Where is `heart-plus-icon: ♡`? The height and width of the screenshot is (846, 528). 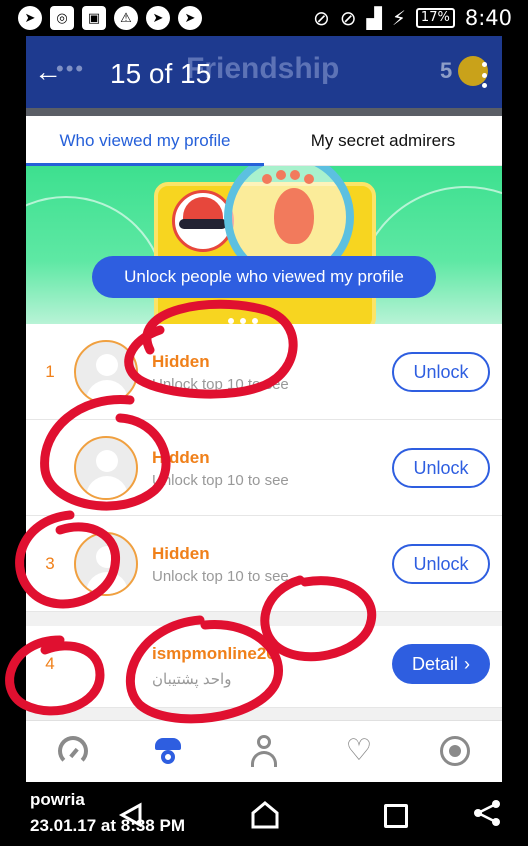
heart-plus-icon: ♡ is located at coordinates (359, 750).